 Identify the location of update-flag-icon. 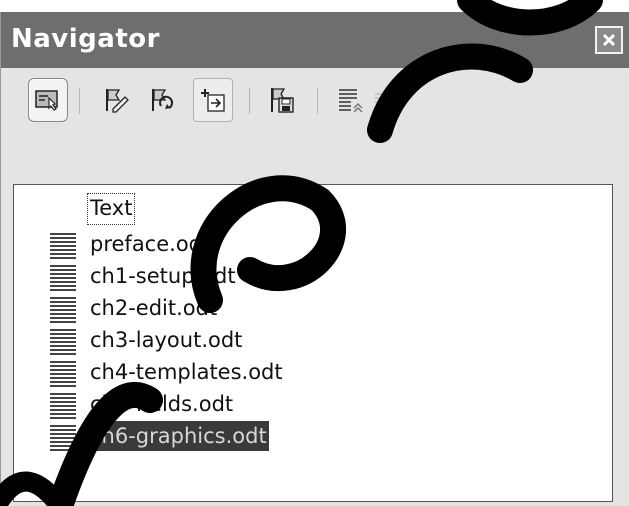
(163, 100).